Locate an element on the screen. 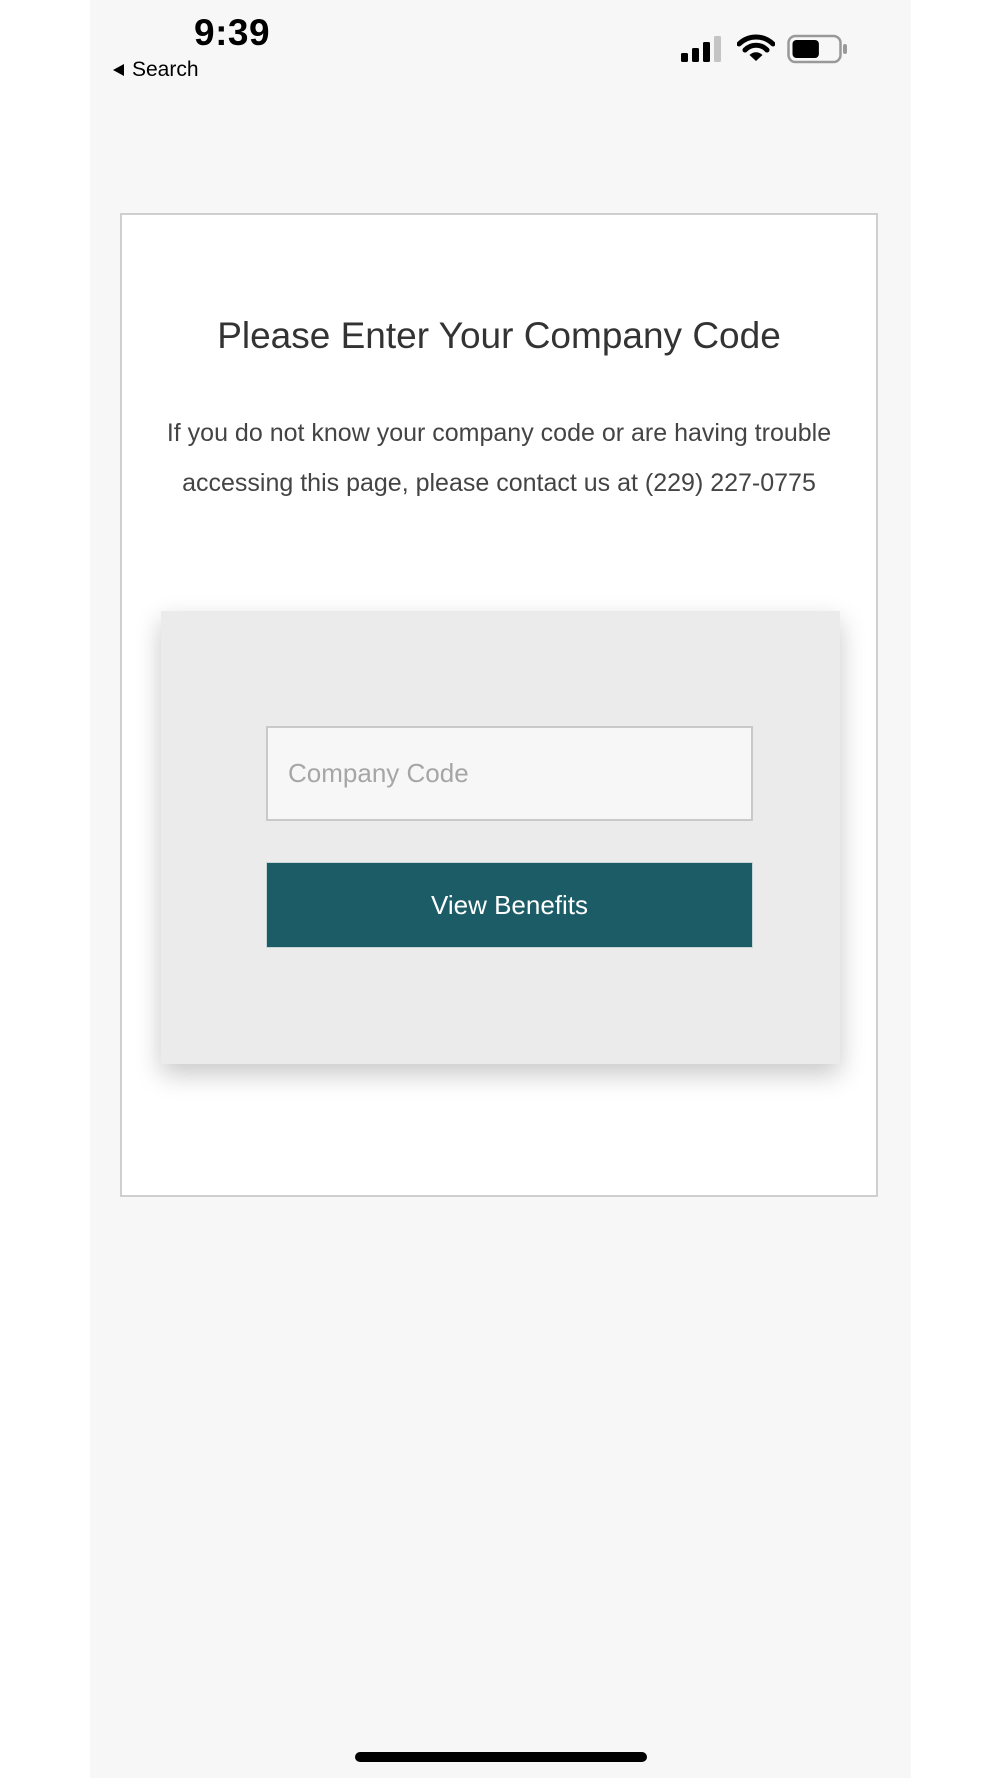 The height and width of the screenshot is (1778, 1000). wifi-icon is located at coordinates (756, 47).